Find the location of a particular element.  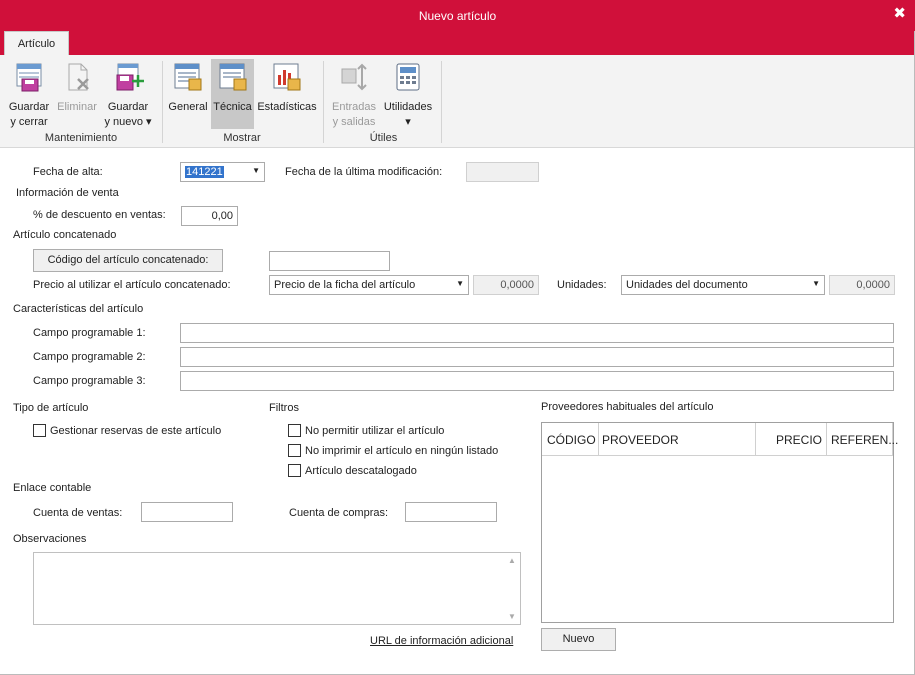

save-new-icon is located at coordinates (130, 77).